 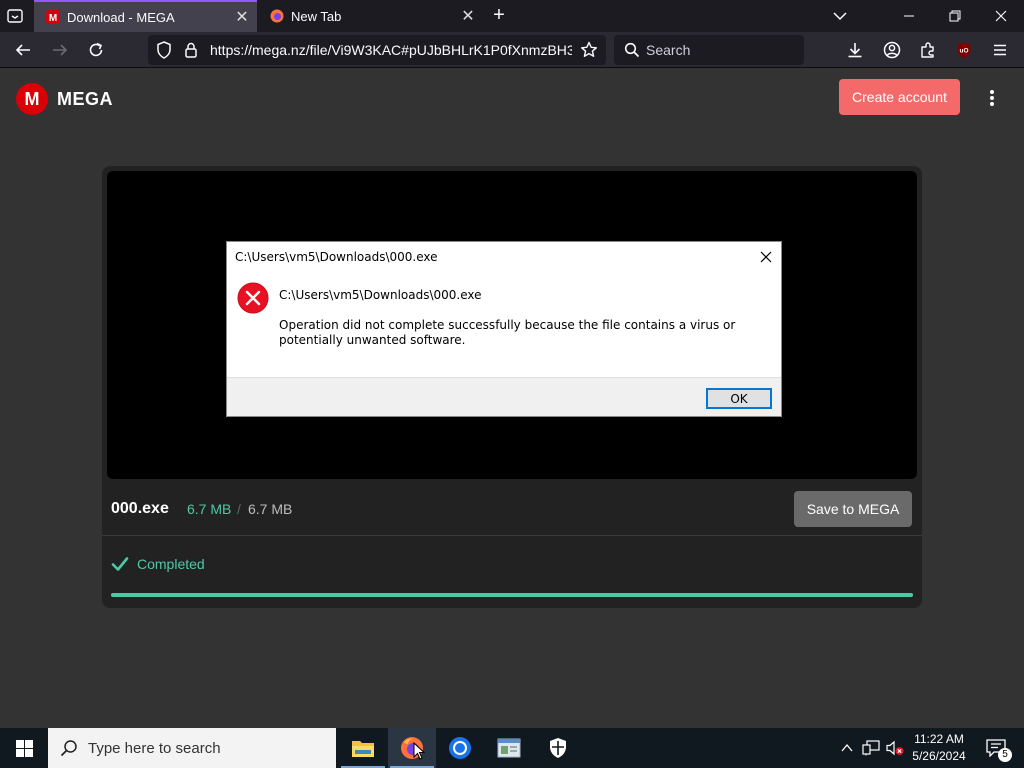 I want to click on taskbar-search-placeholder: Type here to search, so click(x=154, y=748).